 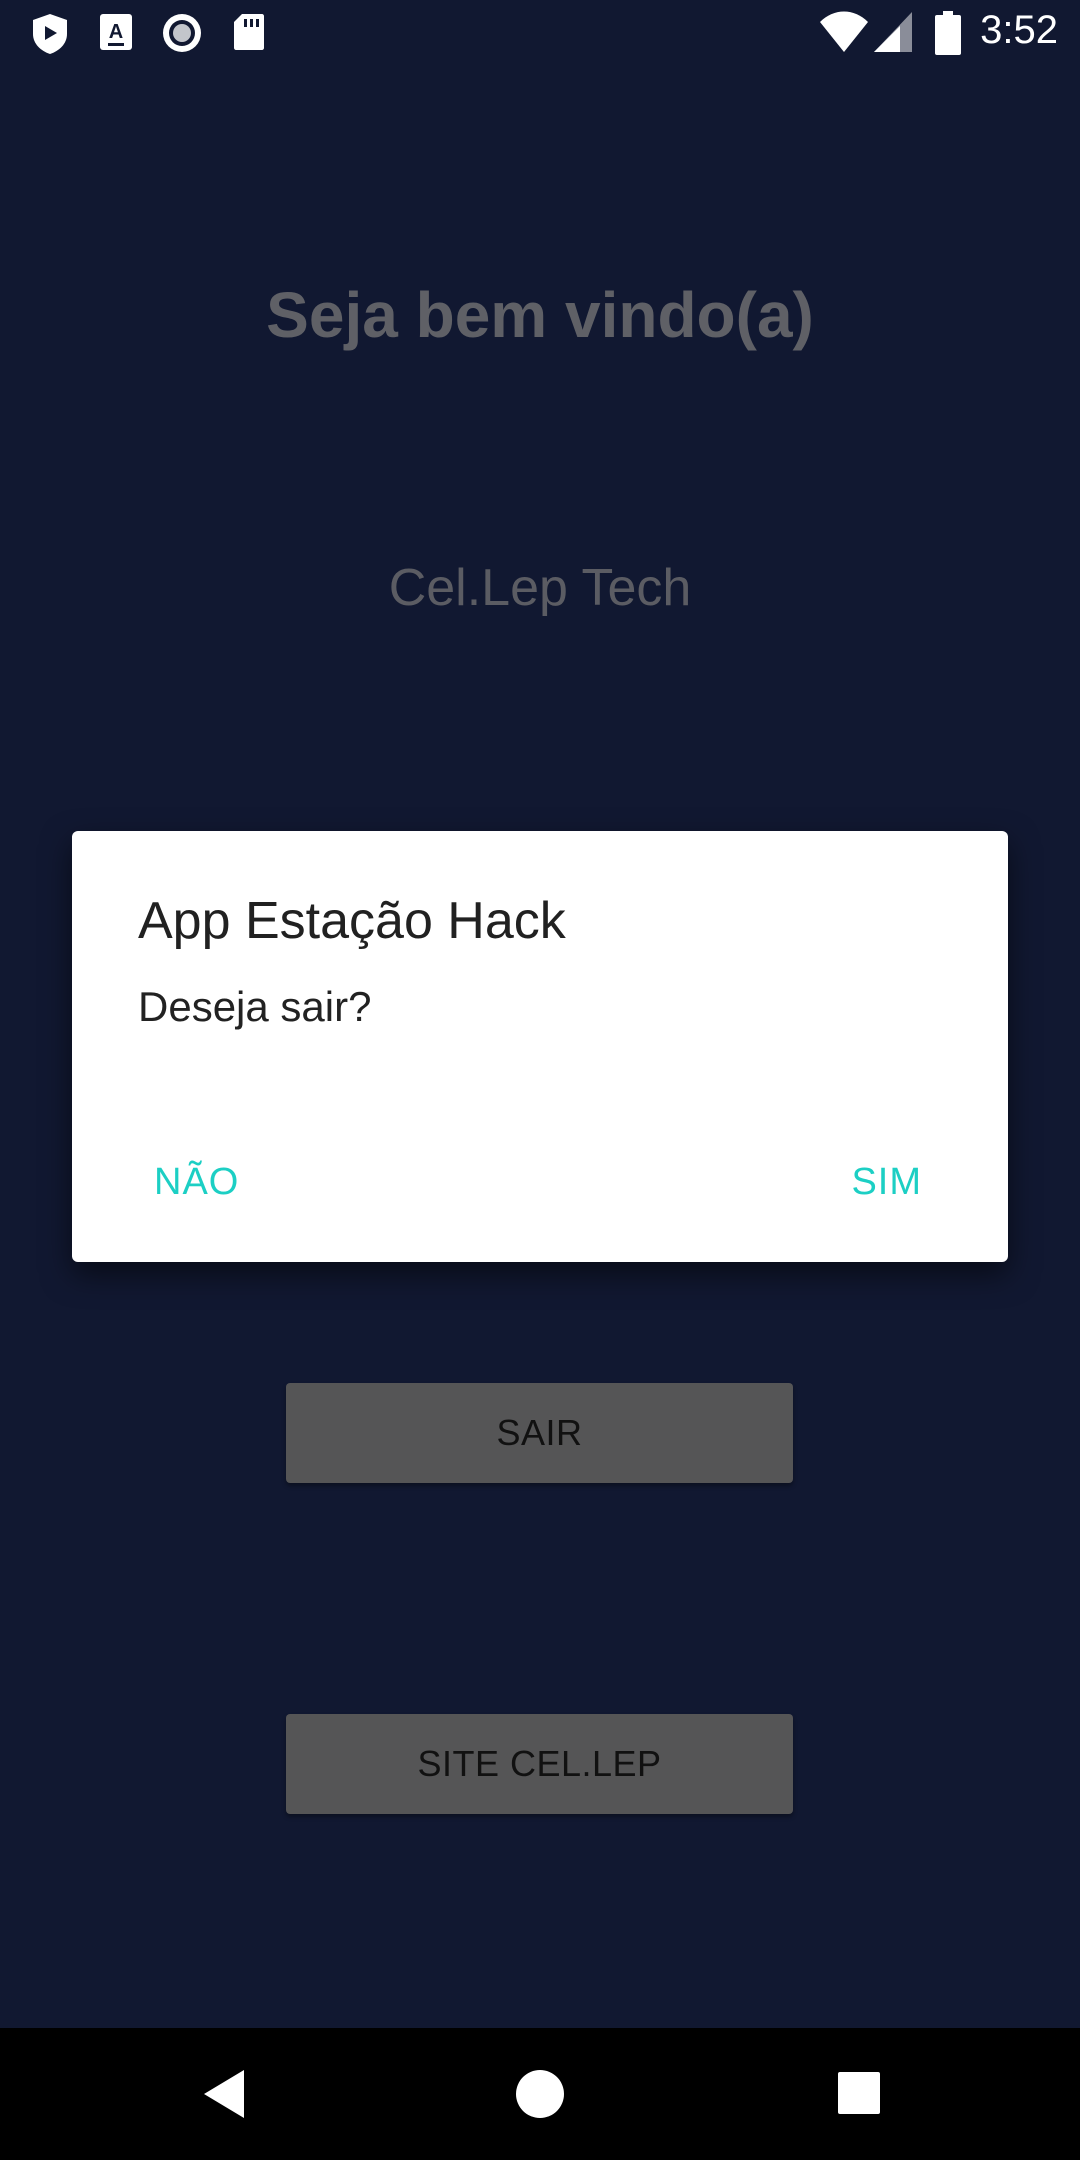 I want to click on clock: 3:52, so click(x=1019, y=30).